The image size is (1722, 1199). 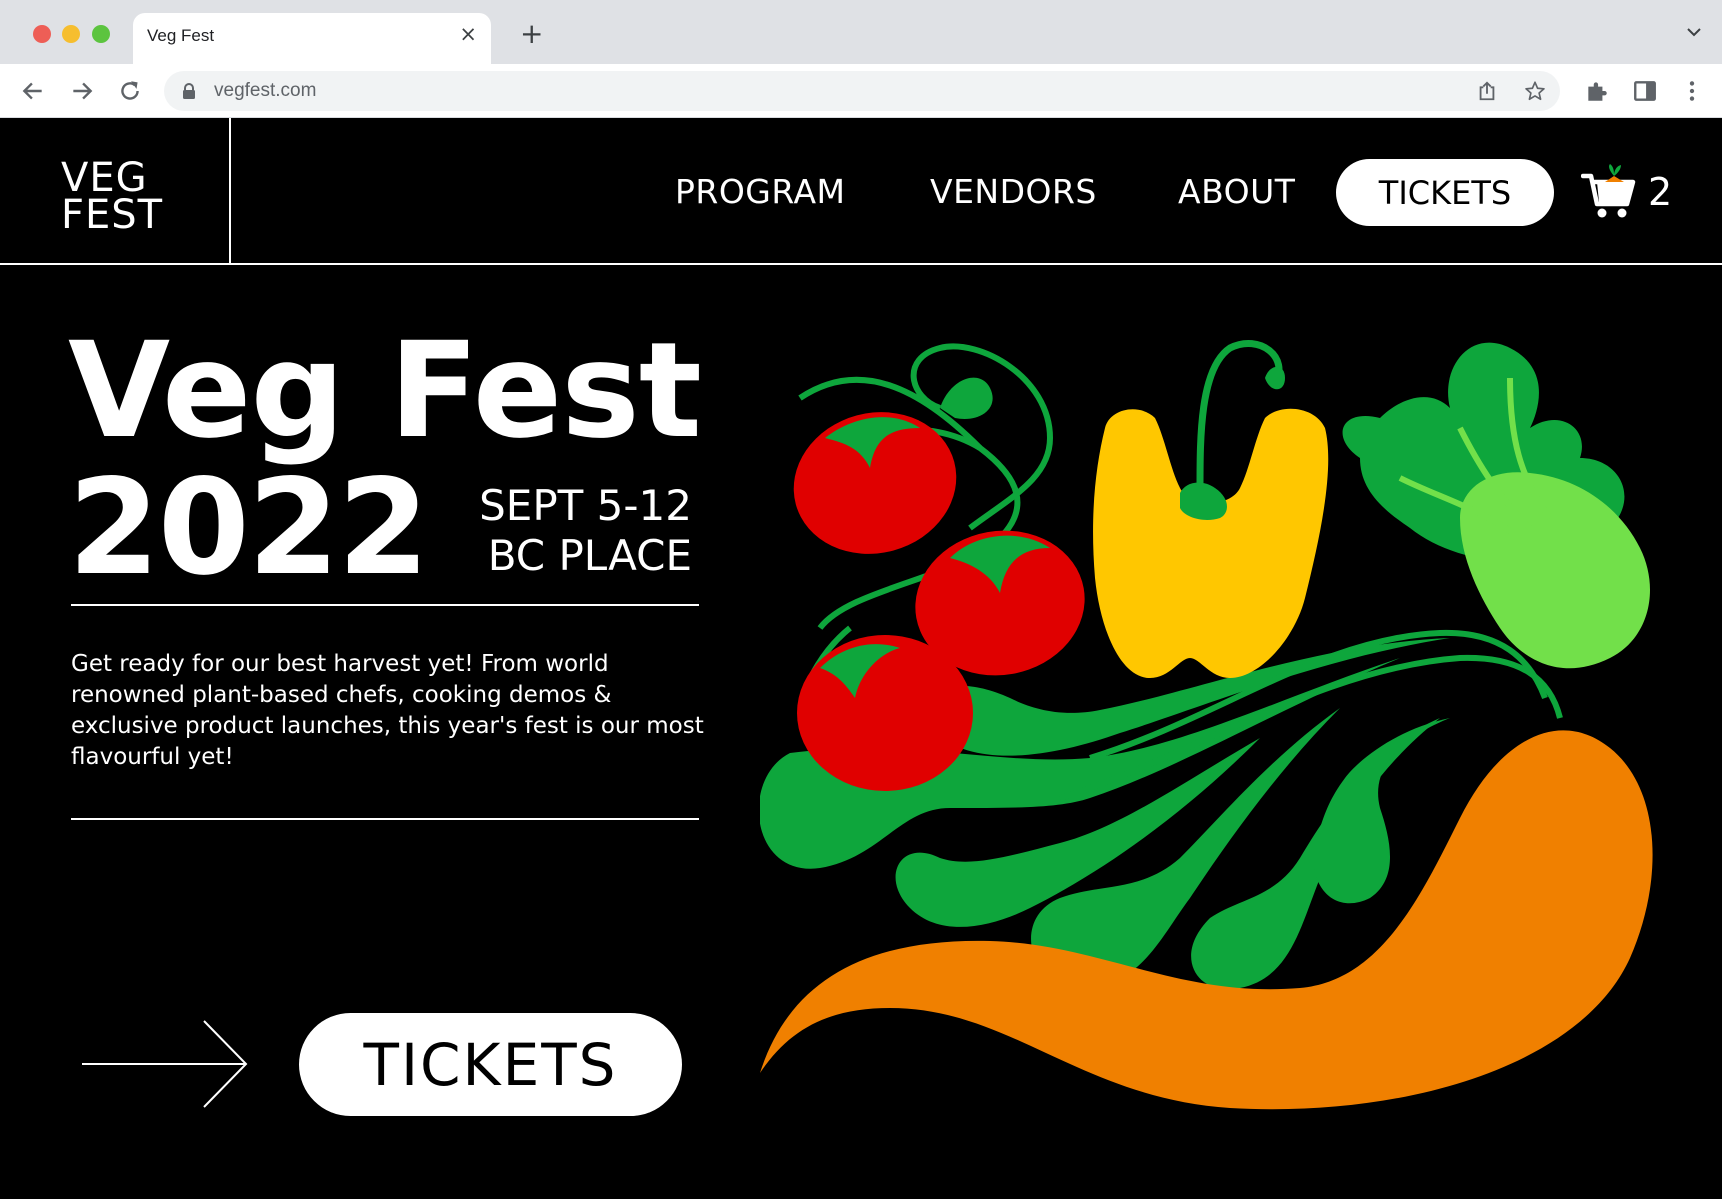 I want to click on event-dates: SEPT 5-12, so click(x=585, y=505).